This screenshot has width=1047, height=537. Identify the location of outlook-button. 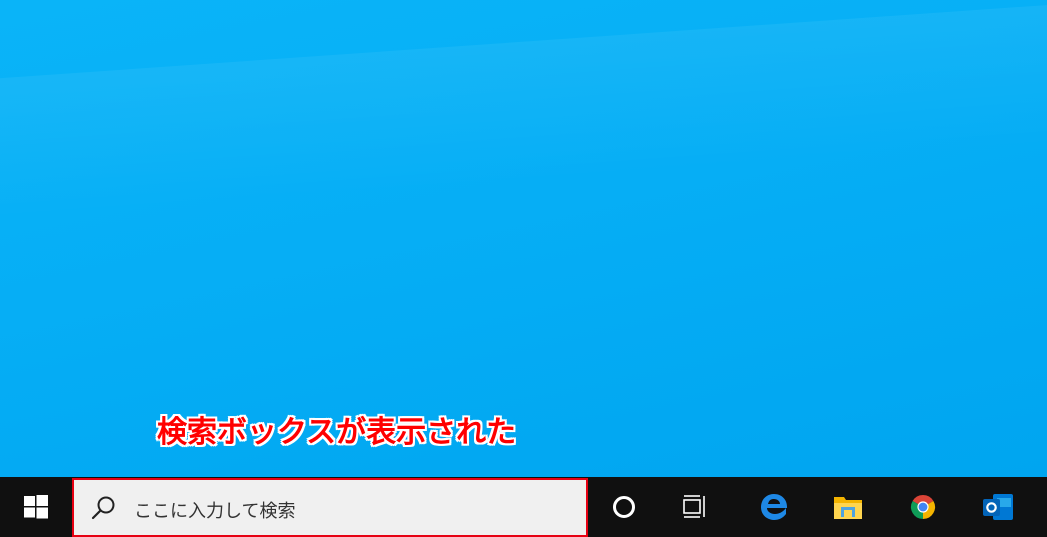
(998, 507).